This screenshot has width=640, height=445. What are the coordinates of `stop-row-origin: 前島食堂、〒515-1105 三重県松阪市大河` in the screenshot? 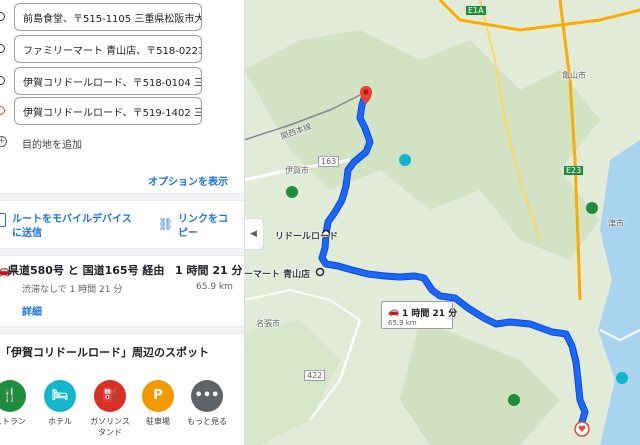 It's located at (122, 17).